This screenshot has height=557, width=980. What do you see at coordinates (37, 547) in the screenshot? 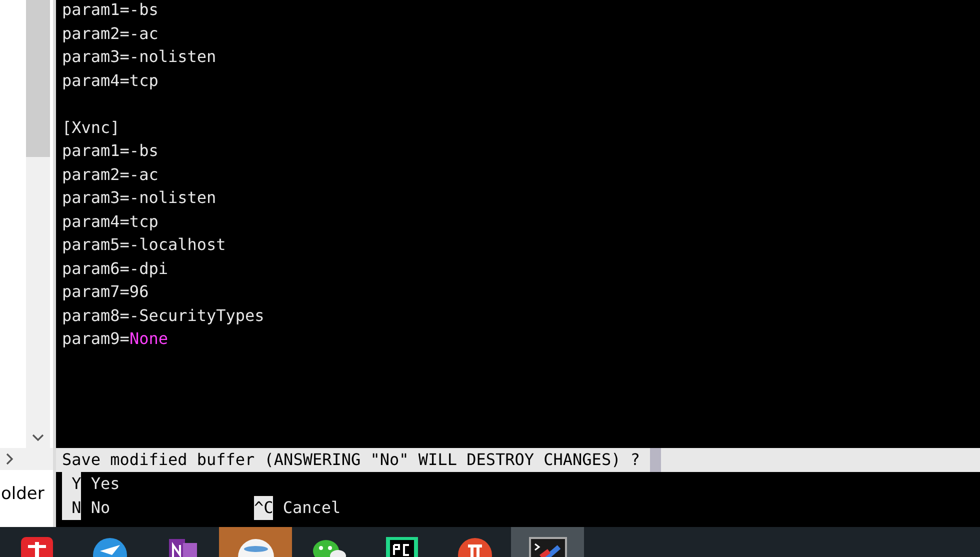
I see `dictionary-icon` at bounding box center [37, 547].